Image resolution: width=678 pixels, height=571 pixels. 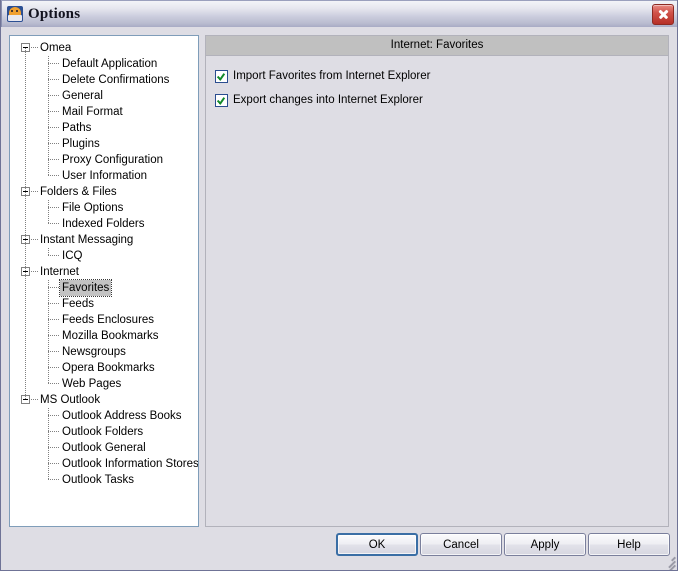 I want to click on tree-item-newsgroups: Newsgroups, so click(x=104, y=352).